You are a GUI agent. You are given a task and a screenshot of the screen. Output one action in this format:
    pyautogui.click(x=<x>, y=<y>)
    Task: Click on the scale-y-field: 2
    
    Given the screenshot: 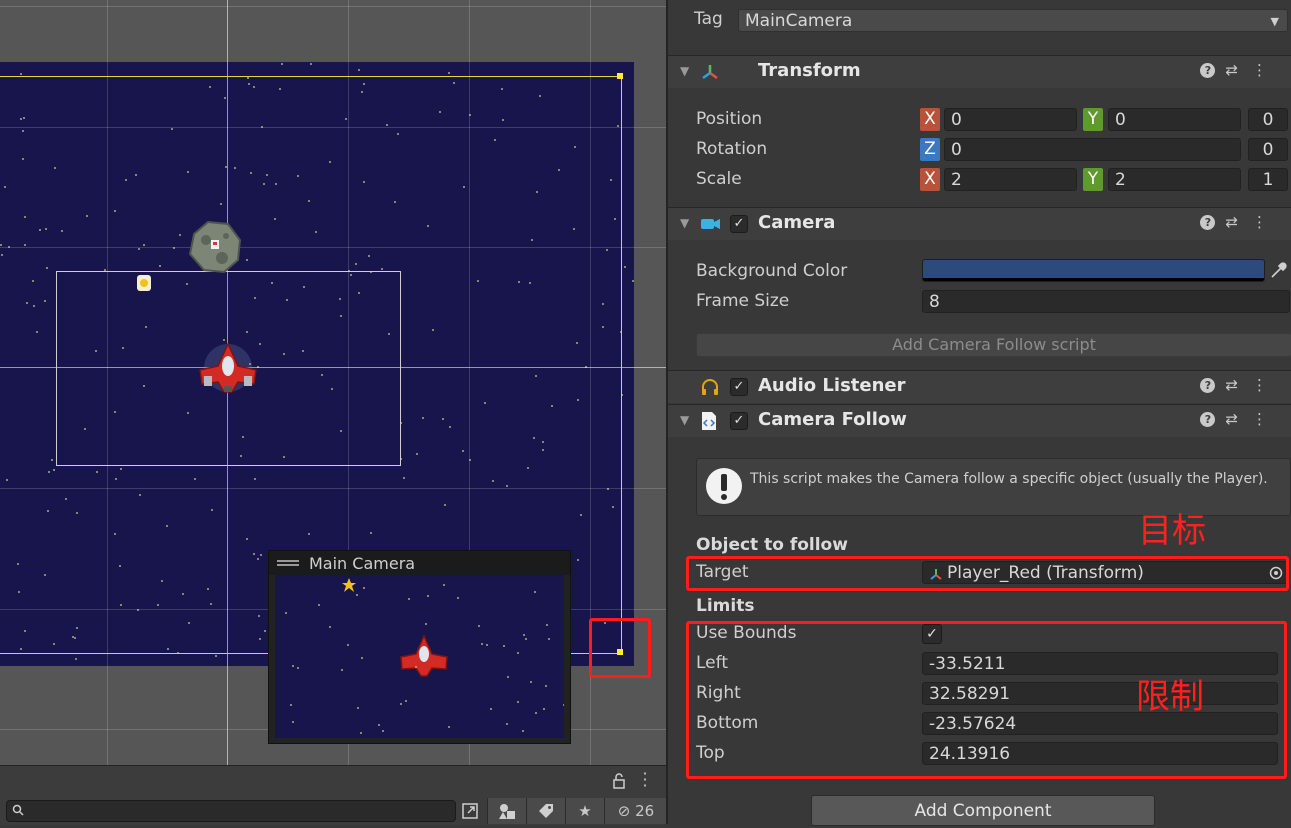 What is the action you would take?
    pyautogui.click(x=1174, y=179)
    